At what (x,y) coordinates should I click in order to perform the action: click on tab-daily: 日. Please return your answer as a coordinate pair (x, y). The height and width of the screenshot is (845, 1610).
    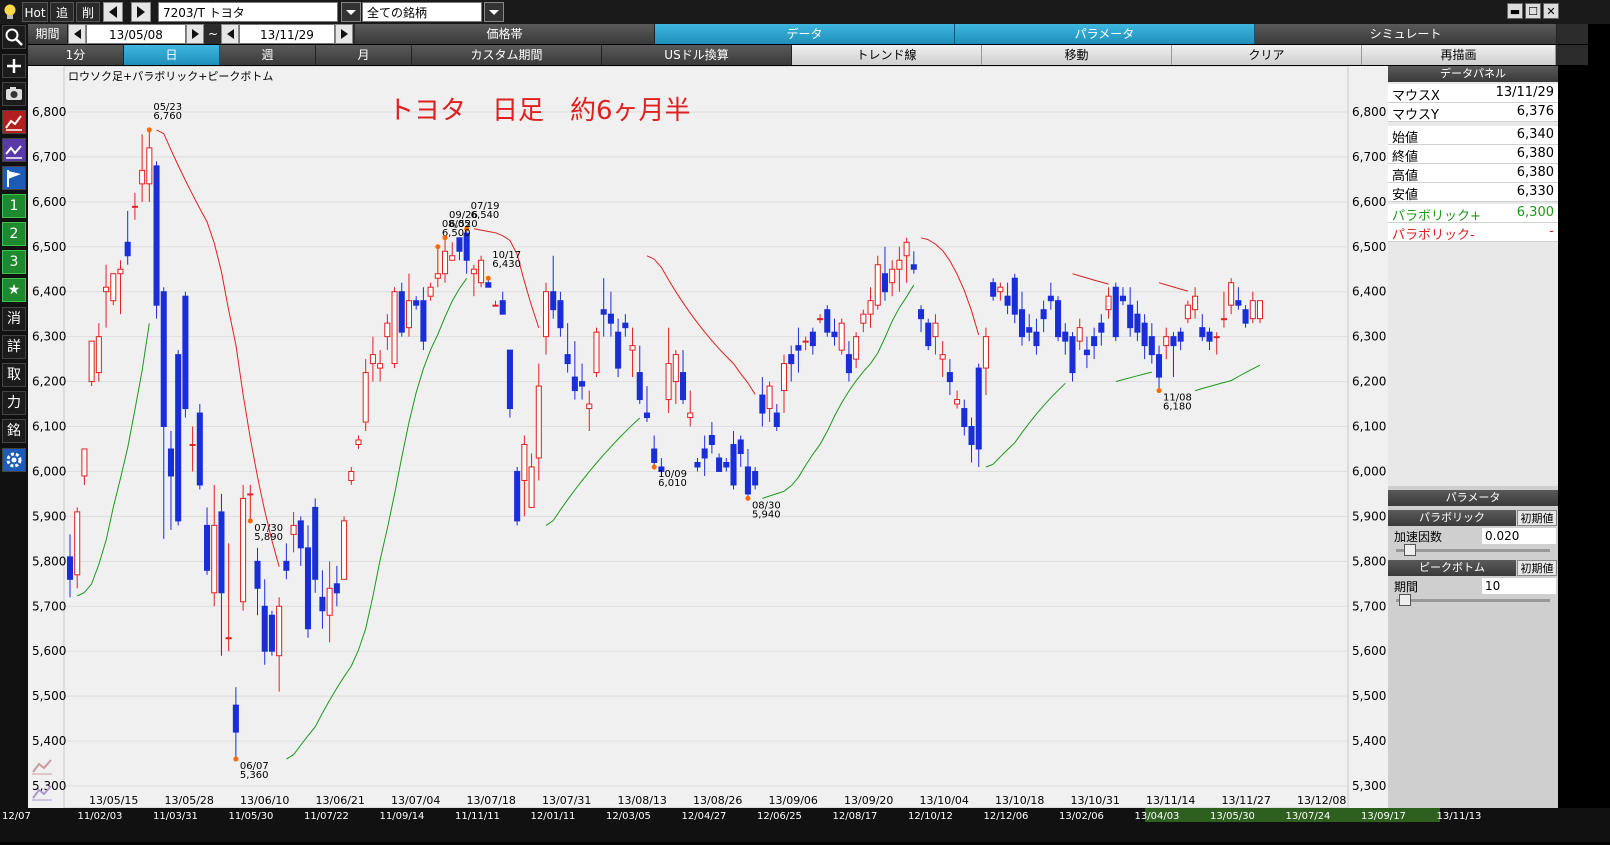
    Looking at the image, I should click on (172, 55).